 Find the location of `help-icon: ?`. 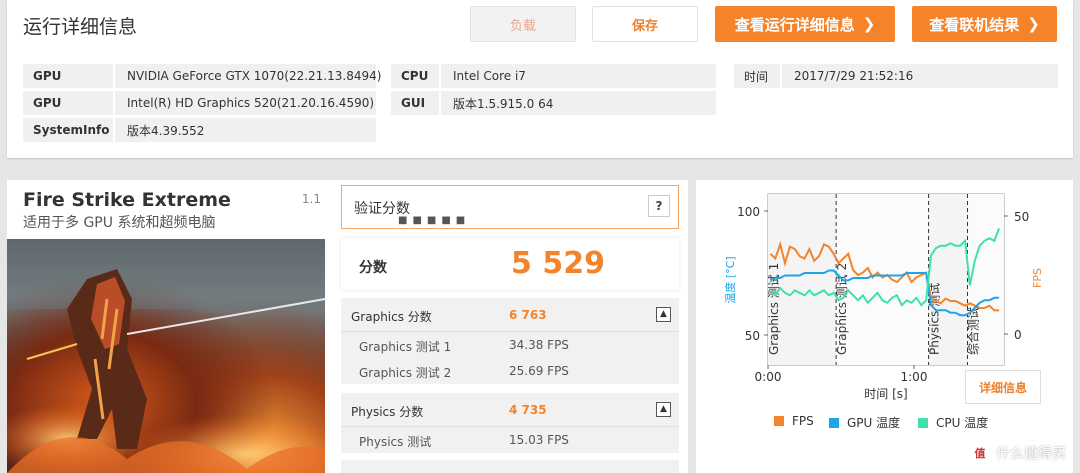

help-icon: ? is located at coordinates (659, 206).